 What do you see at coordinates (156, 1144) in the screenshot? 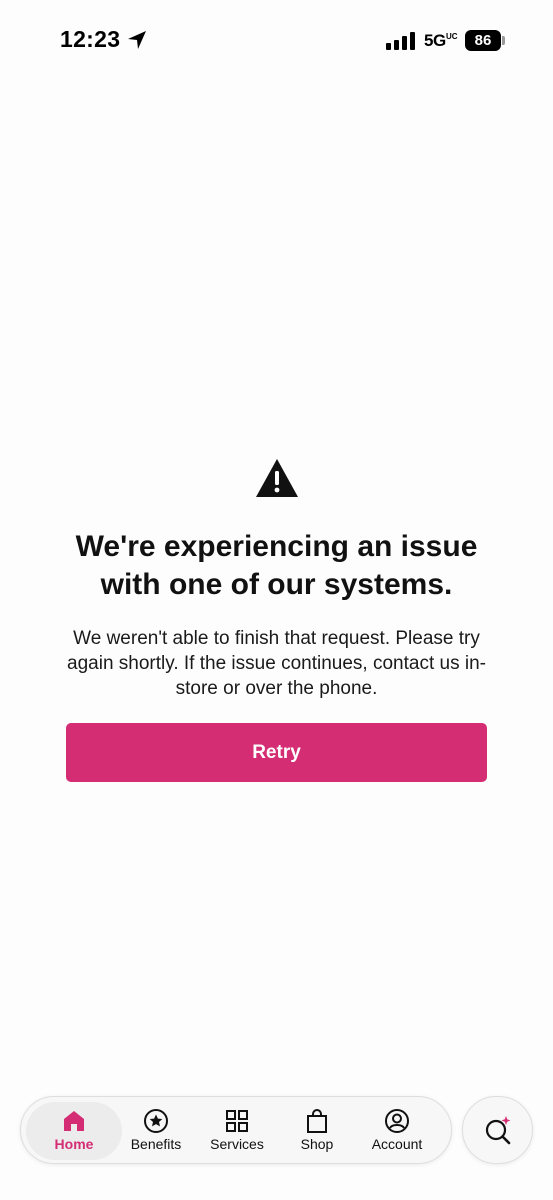
I see `nav-label-benefits: Benefits` at bounding box center [156, 1144].